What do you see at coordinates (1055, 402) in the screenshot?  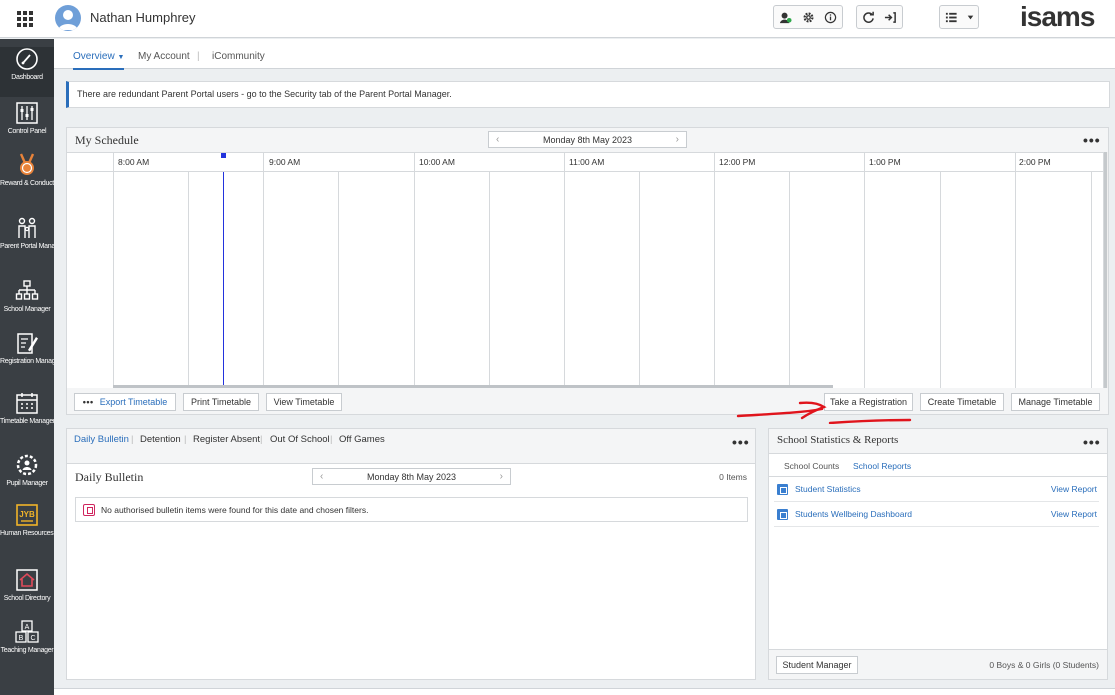 I see `manage-timetable-button: Manage Timetable` at bounding box center [1055, 402].